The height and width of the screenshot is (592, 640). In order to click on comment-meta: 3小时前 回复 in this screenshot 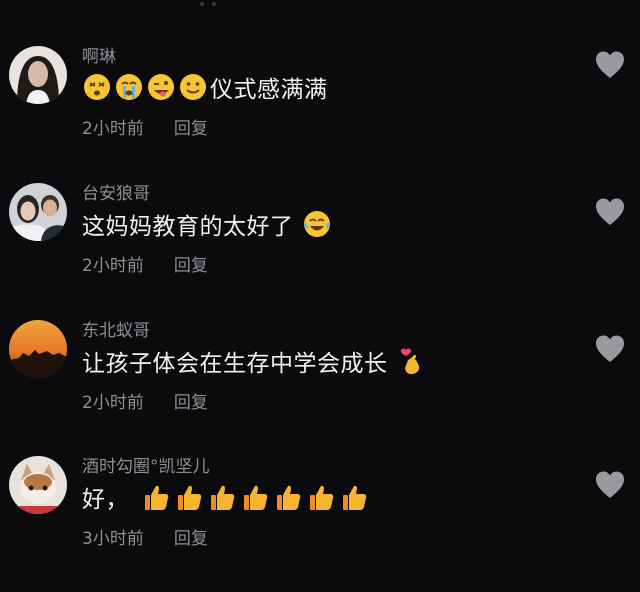, I will do `click(145, 536)`.